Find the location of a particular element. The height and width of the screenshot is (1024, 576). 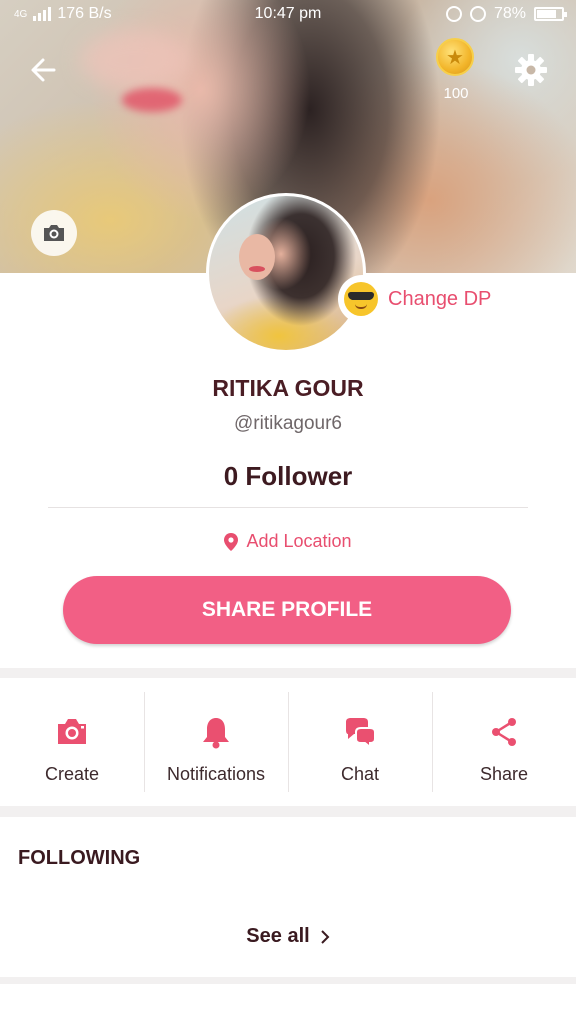

profile-handle: @ritikagour6 is located at coordinates (288, 423).